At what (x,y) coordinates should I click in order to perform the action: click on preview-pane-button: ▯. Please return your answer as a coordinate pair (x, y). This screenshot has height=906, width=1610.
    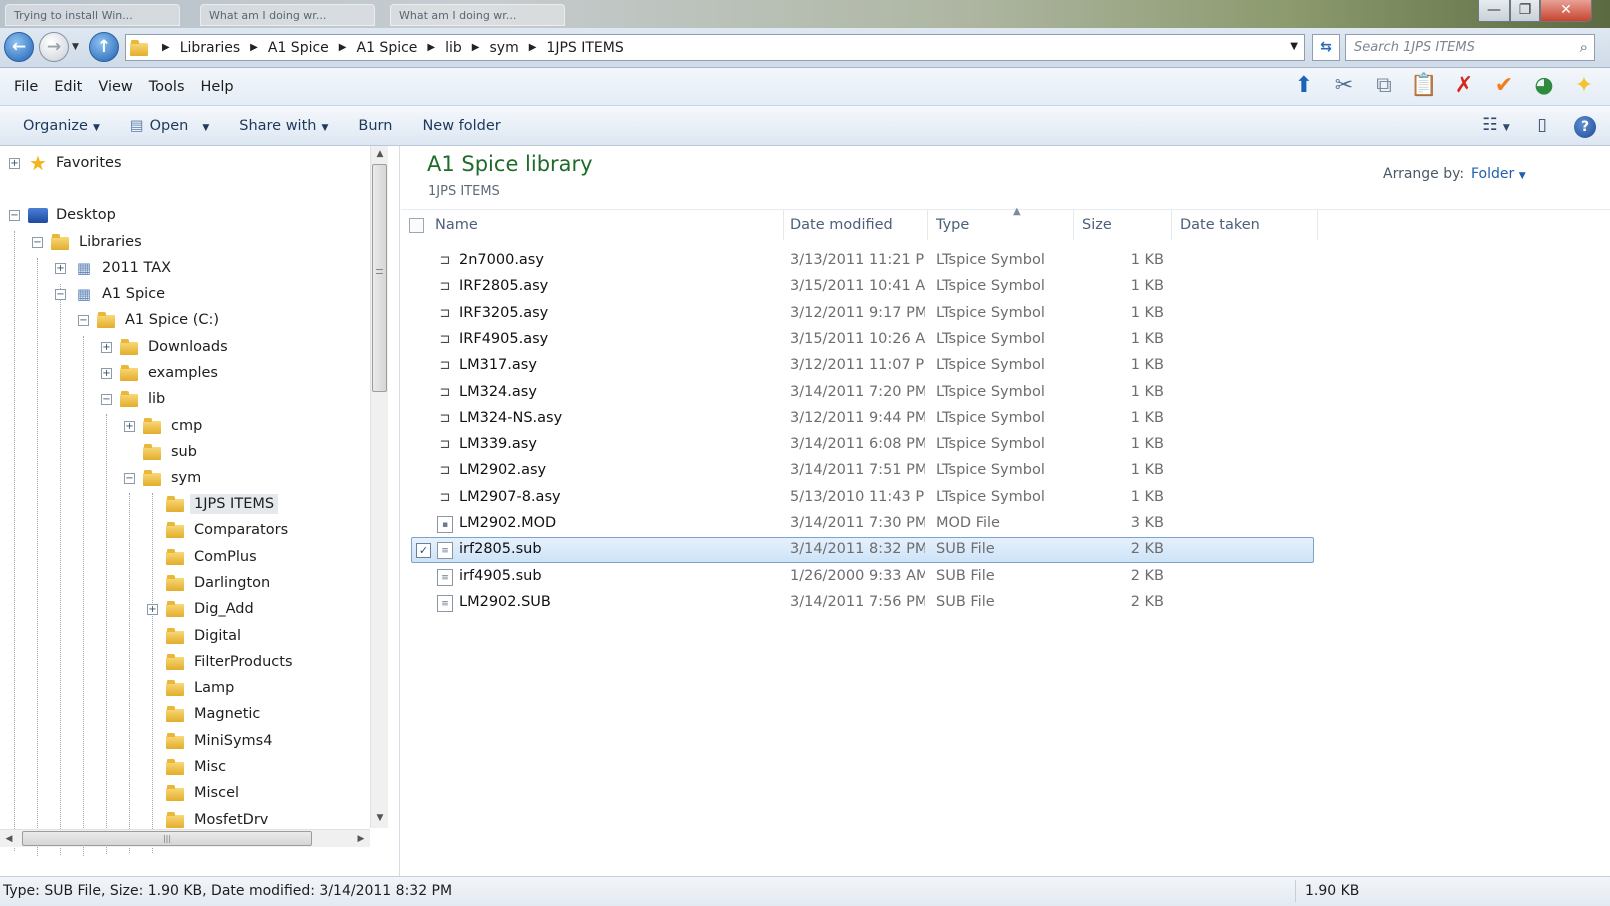
    Looking at the image, I should click on (1542, 125).